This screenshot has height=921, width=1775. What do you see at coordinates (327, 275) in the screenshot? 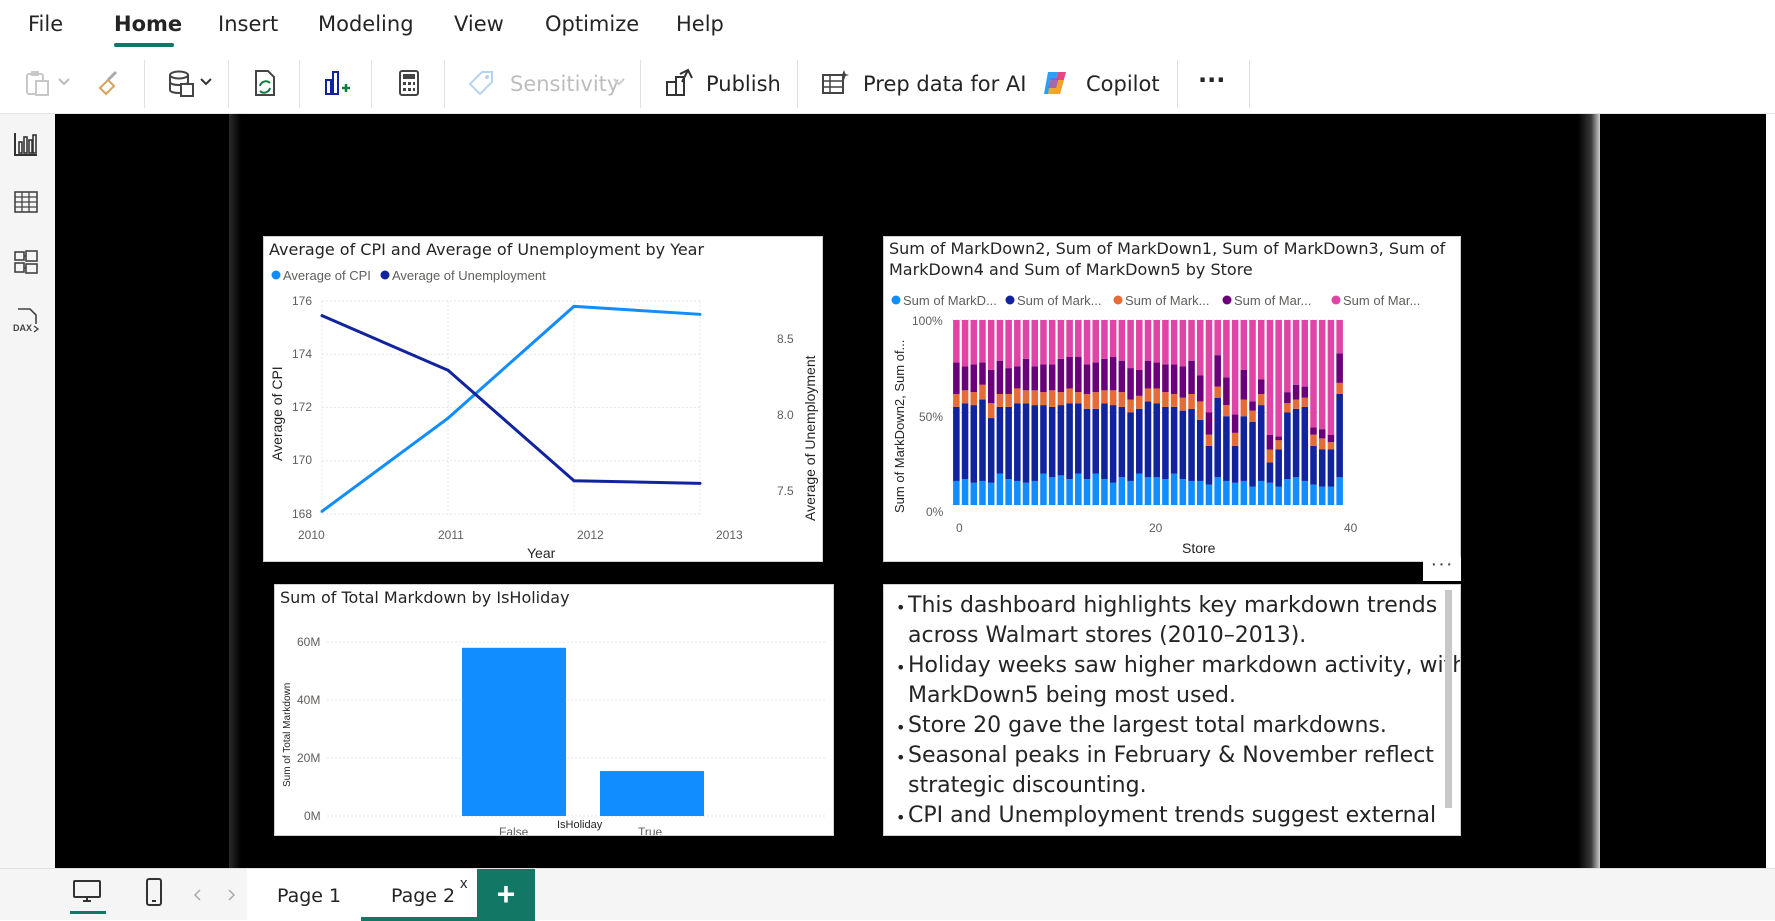
I see `legend-entry: Average of CPI` at bounding box center [327, 275].